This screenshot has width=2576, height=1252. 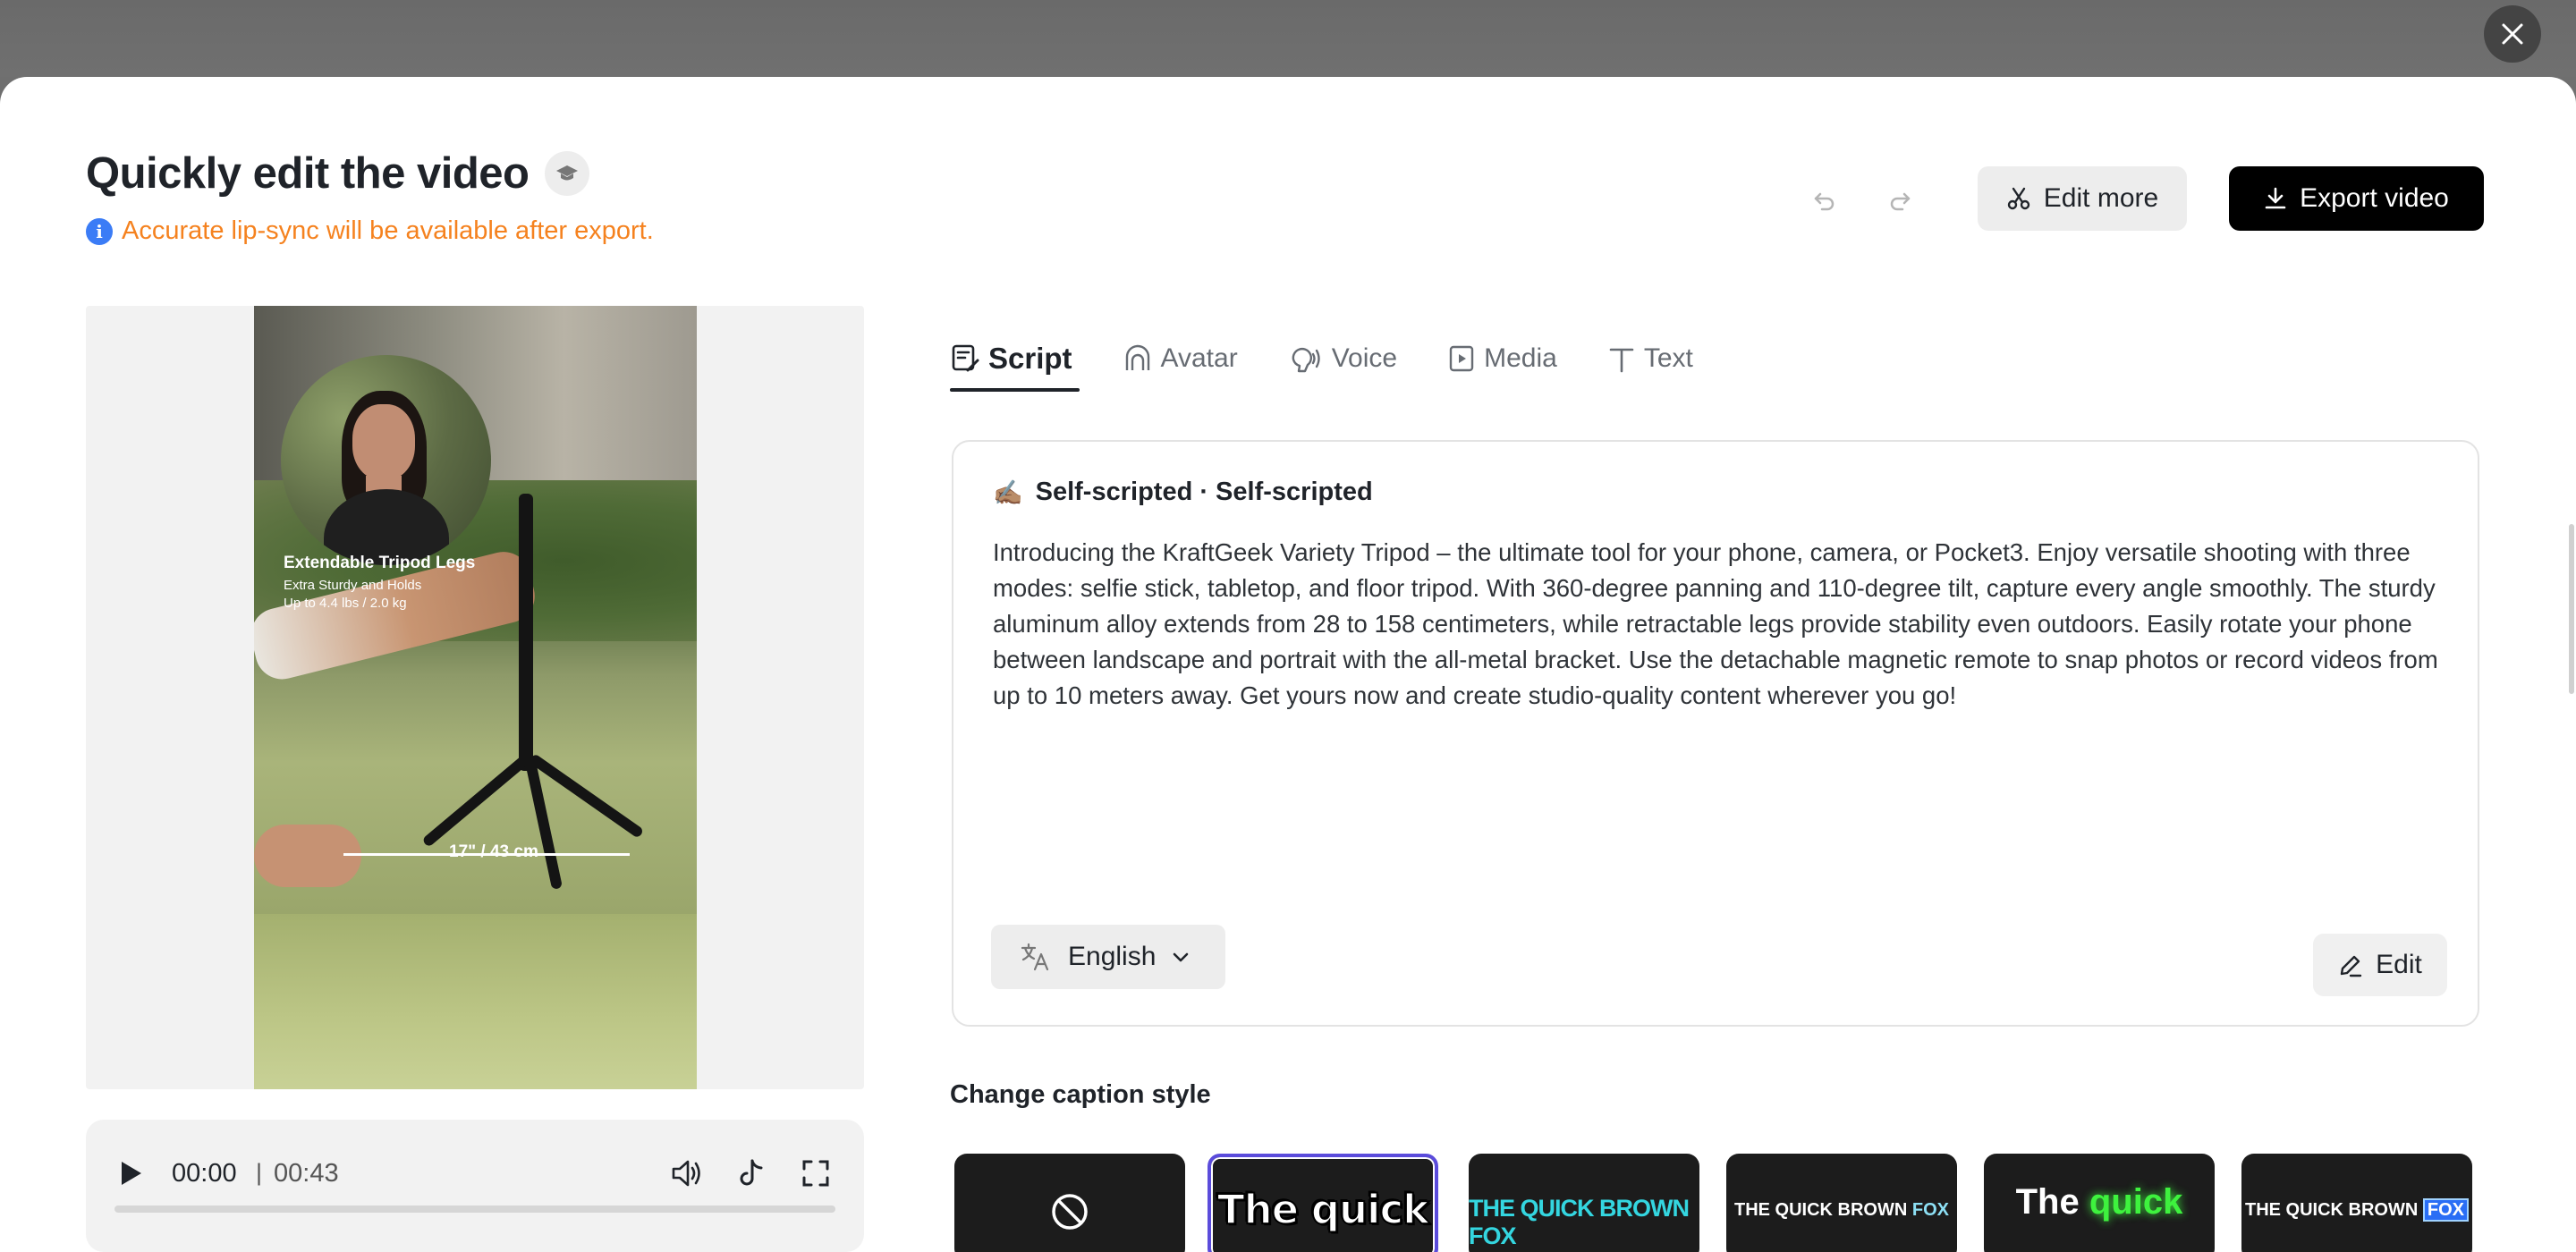 What do you see at coordinates (1030, 358) in the screenshot?
I see `tab-label: Script` at bounding box center [1030, 358].